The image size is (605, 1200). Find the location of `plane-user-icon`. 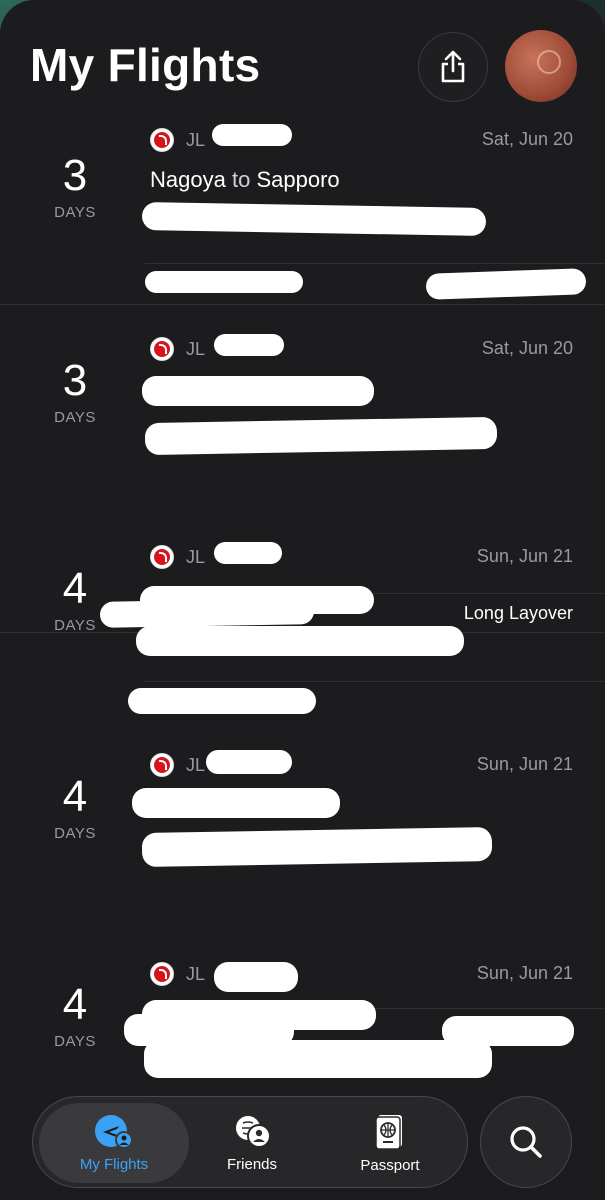

plane-user-icon is located at coordinates (114, 1131).